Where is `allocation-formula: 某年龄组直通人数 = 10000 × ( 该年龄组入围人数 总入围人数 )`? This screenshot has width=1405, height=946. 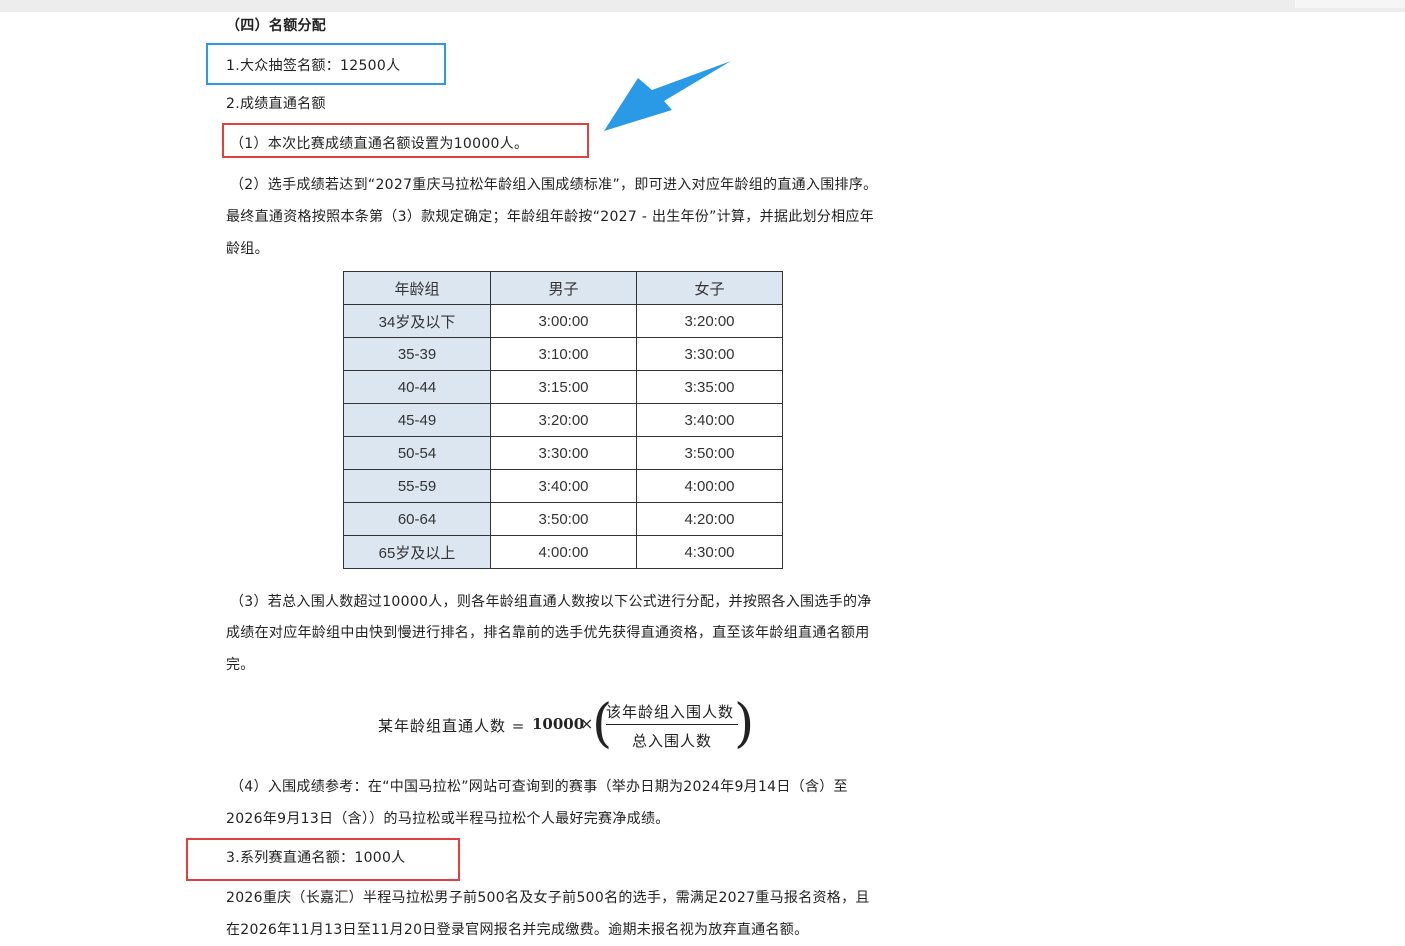 allocation-formula: 某年龄组直通人数 = 10000 × ( 该年龄组入围人数 总入围人数 ) is located at coordinates (568, 725).